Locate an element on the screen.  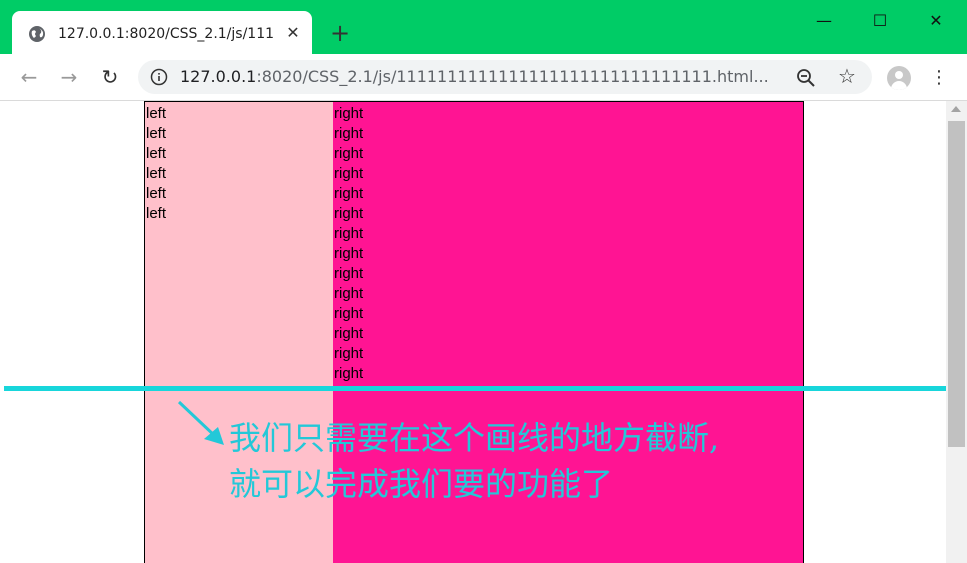
vertical-scrollbar is located at coordinates (956, 332).